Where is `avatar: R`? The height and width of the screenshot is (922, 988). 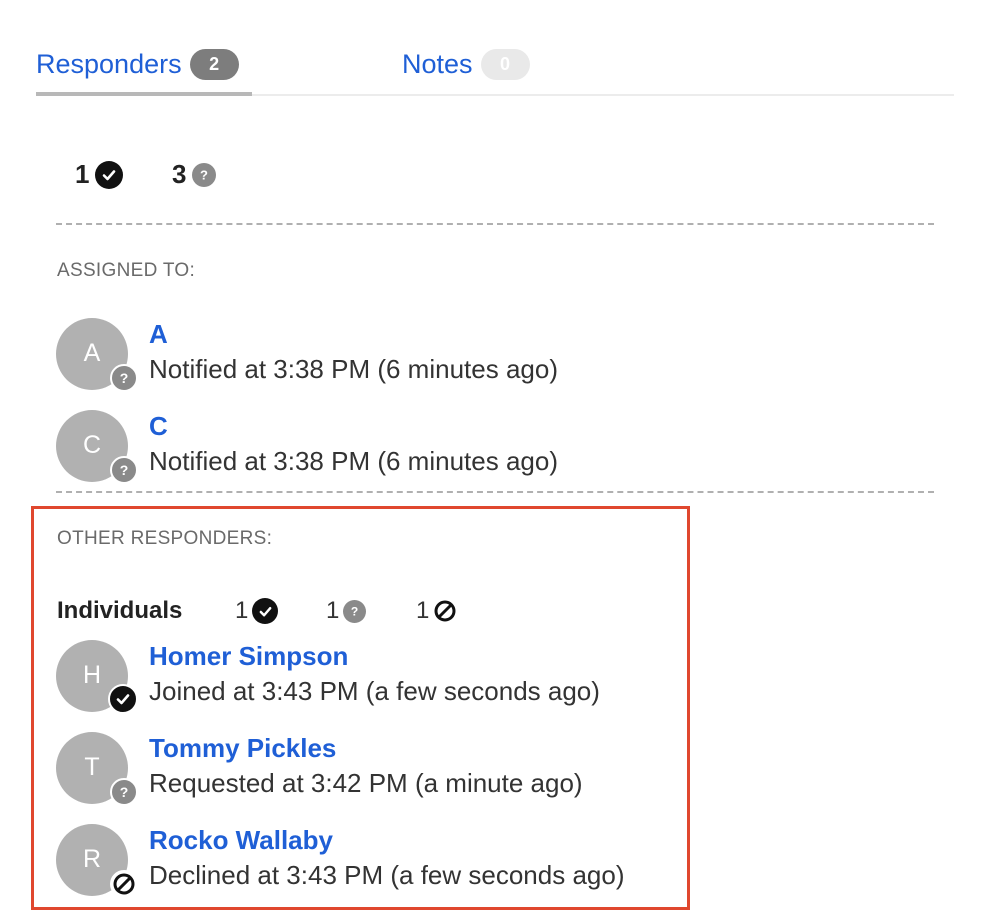
avatar: R is located at coordinates (97, 861).